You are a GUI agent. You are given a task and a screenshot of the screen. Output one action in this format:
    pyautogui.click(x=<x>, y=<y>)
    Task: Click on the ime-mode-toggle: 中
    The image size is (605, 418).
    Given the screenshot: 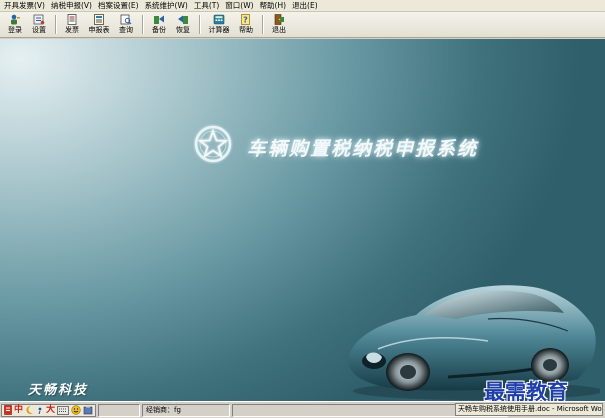 What is the action you would take?
    pyautogui.click(x=18, y=410)
    